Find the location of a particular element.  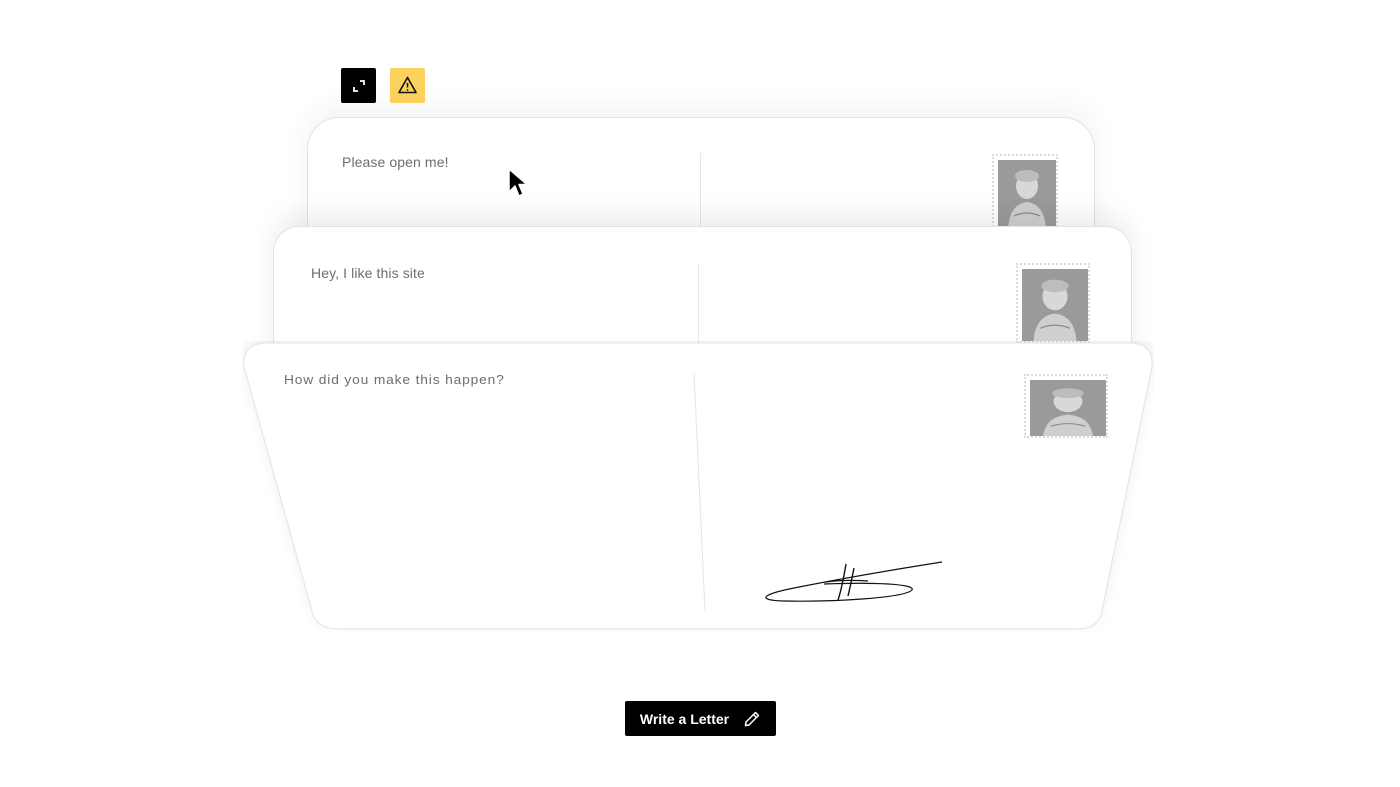

write-letter-button: Write a Letter is located at coordinates (700, 718).